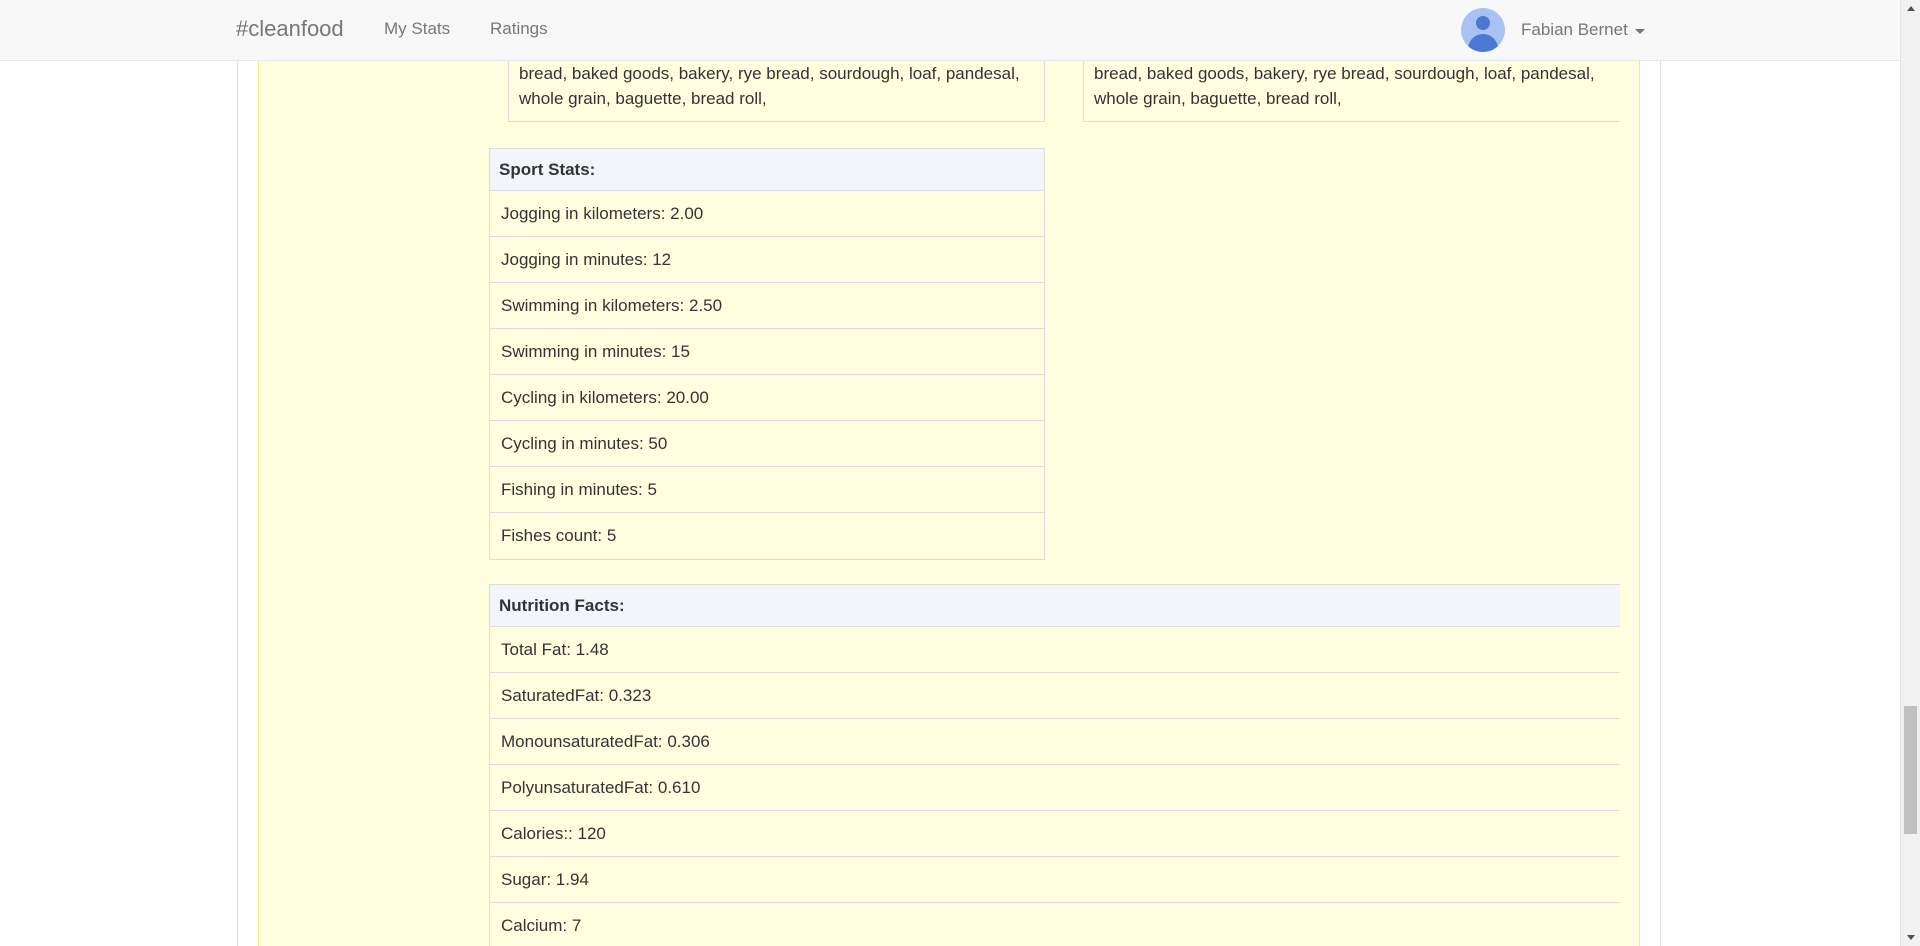 This screenshot has width=1920, height=946. What do you see at coordinates (767, 170) in the screenshot?
I see `sport-stats-title: Sport Stats:` at bounding box center [767, 170].